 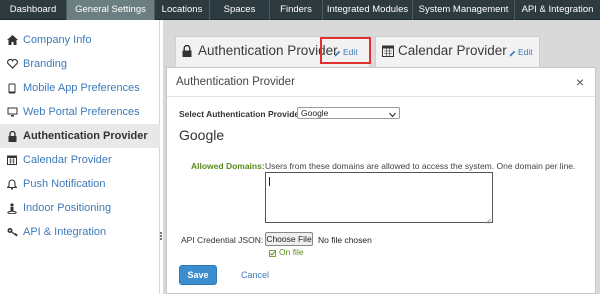 I want to click on panel-title-text: Authentication Provider, so click(x=268, y=50).